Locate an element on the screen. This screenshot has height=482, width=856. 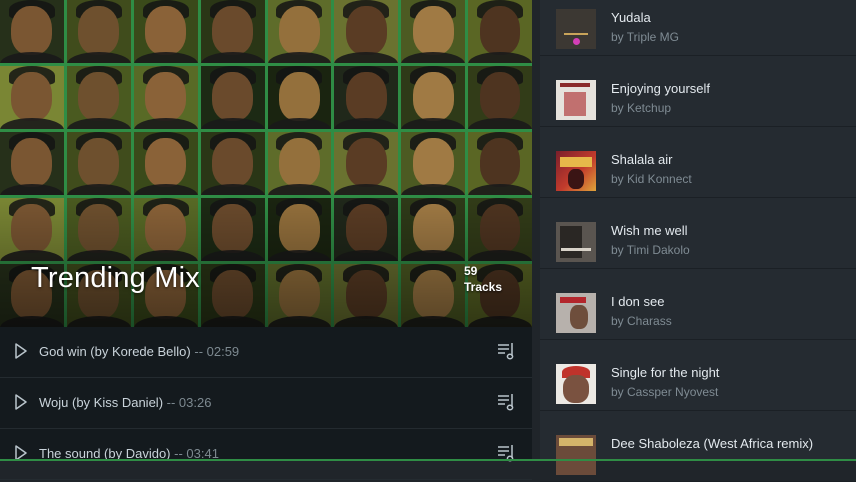
song-item: I don see by Charass is located at coordinates (698, 304).